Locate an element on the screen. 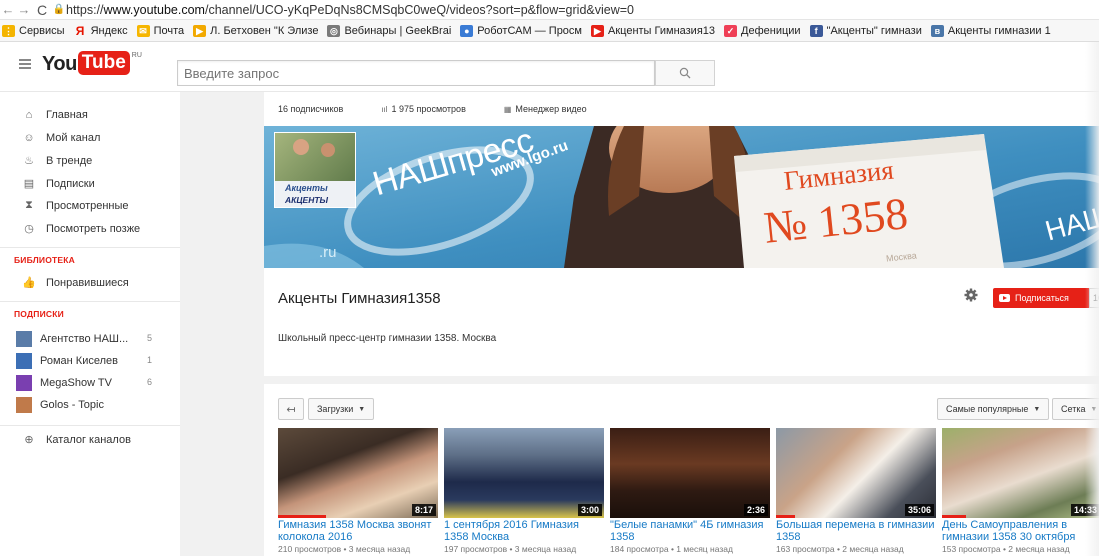 The height and width of the screenshot is (556, 1099). channel-title: Акценты Гимназия1358 is located at coordinates (359, 298).